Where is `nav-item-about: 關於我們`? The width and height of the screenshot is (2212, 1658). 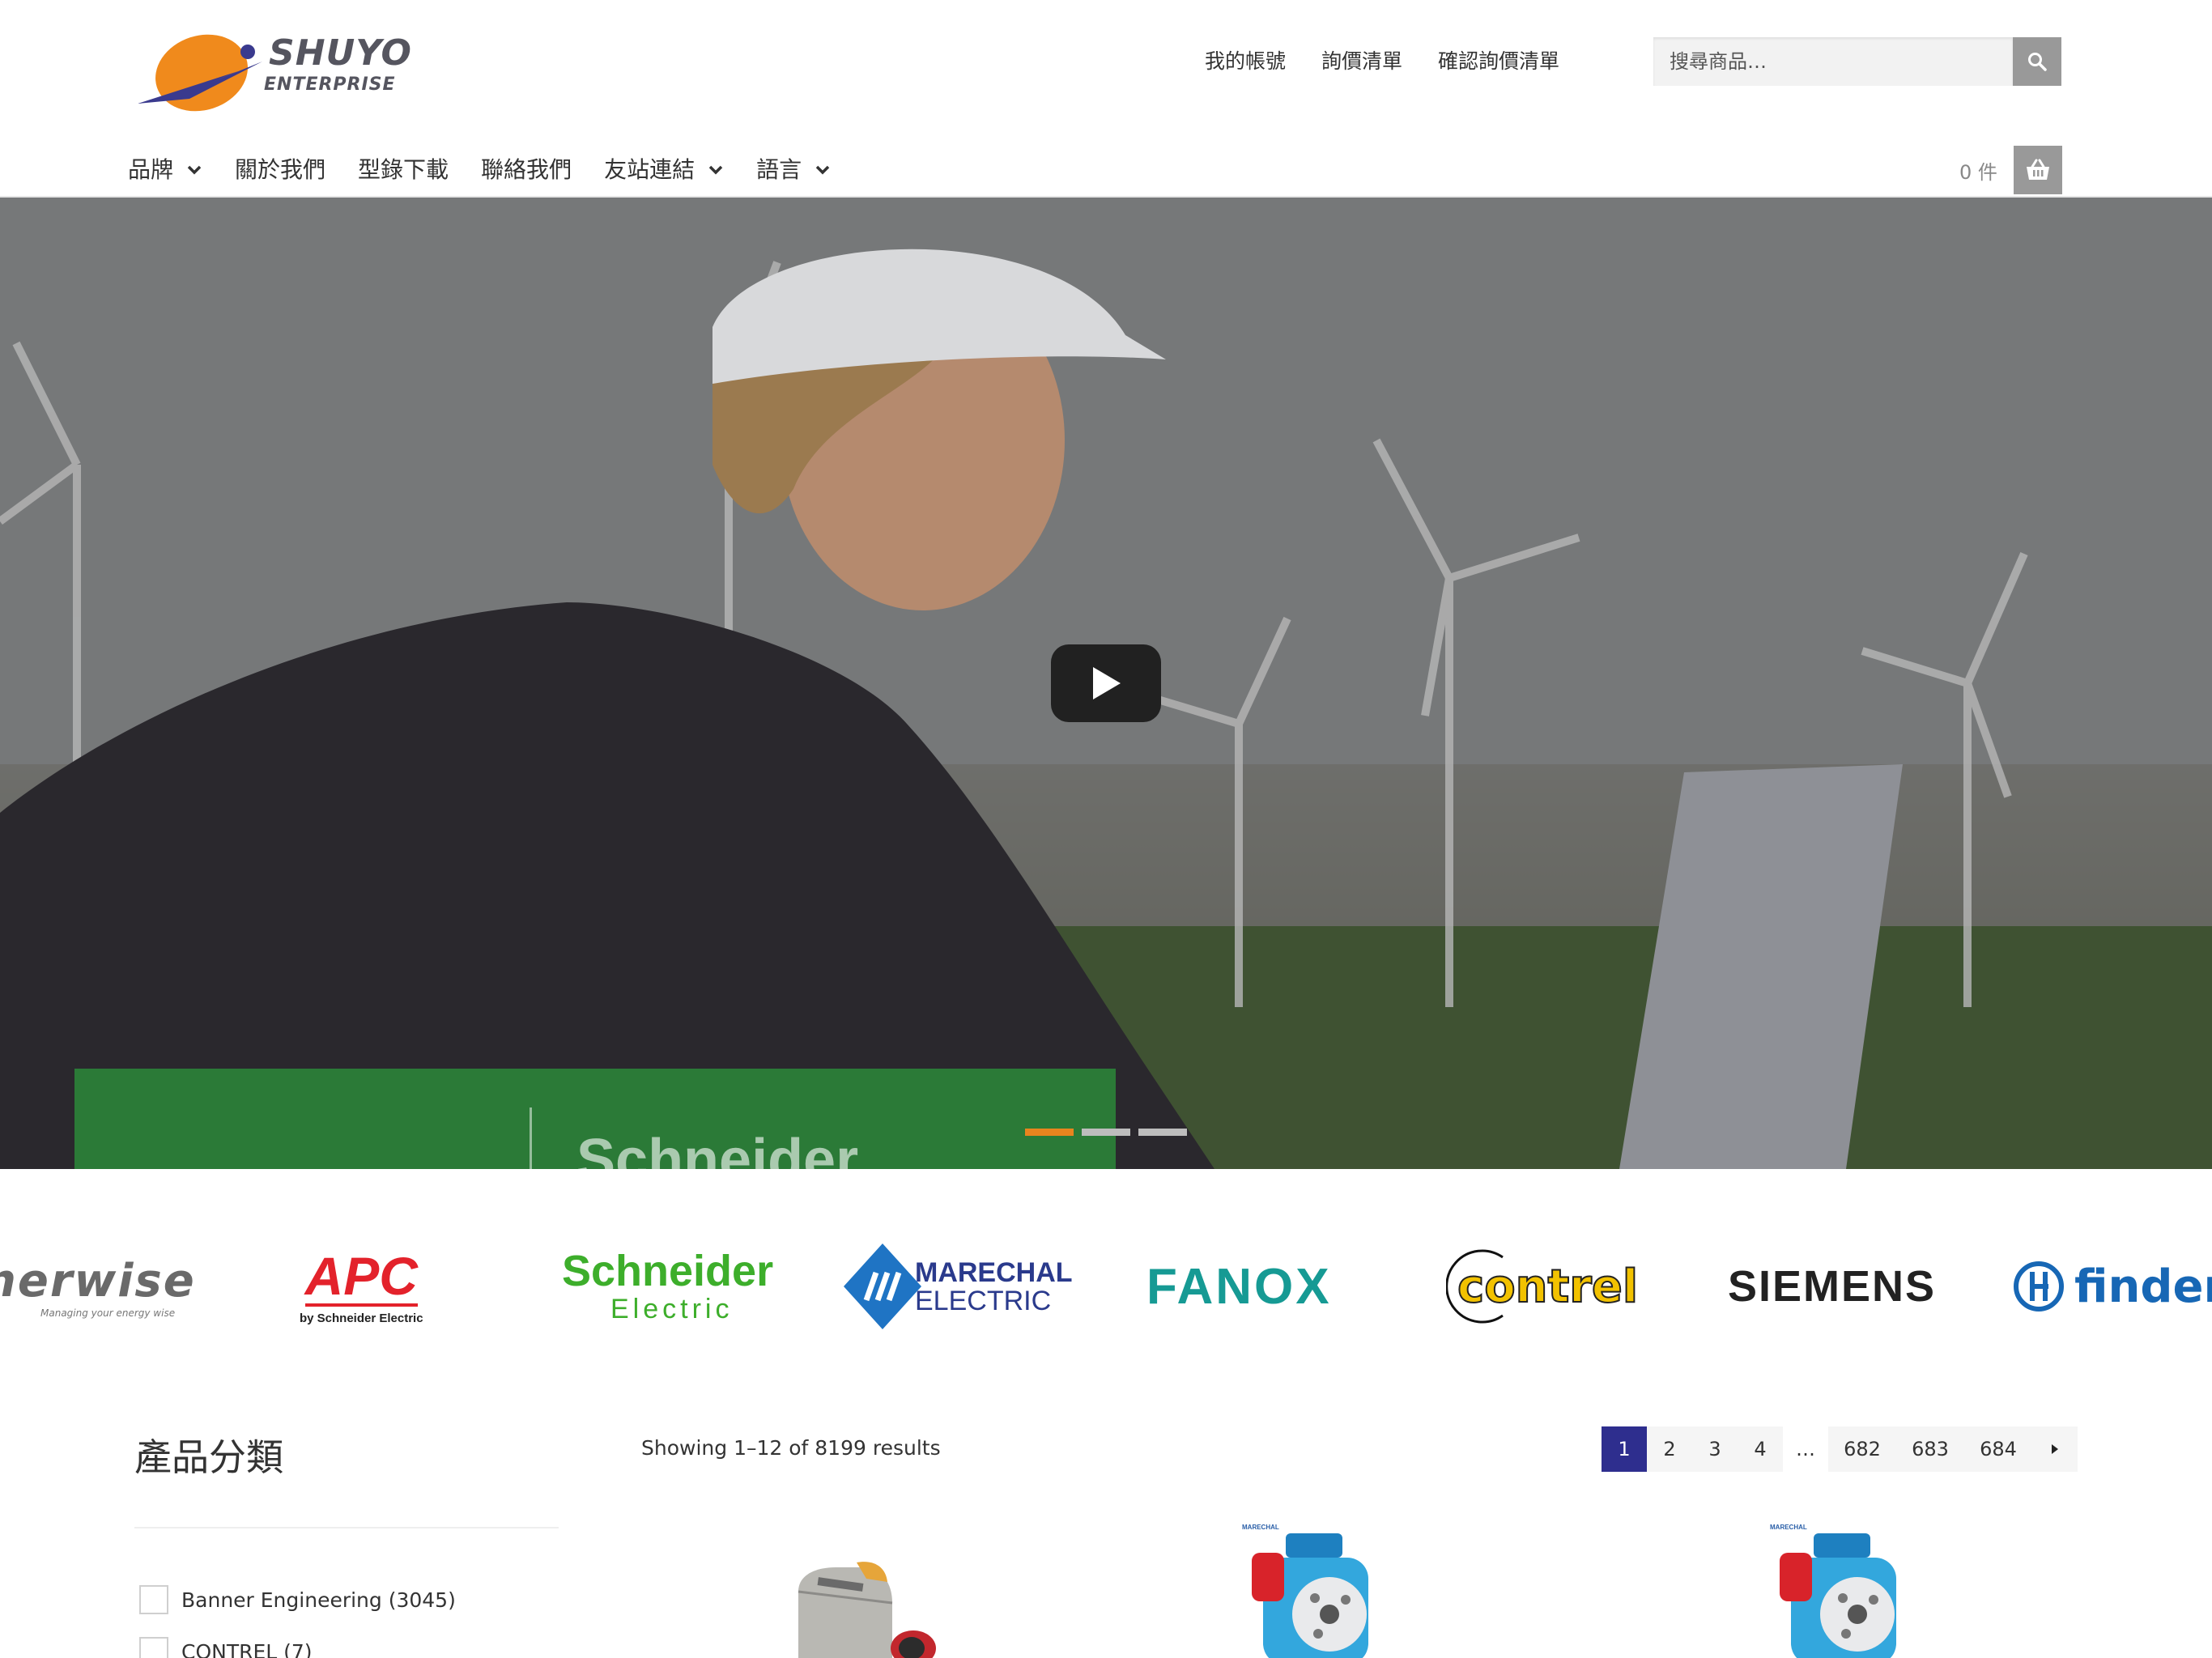 nav-item-about: 關於我們 is located at coordinates (280, 170).